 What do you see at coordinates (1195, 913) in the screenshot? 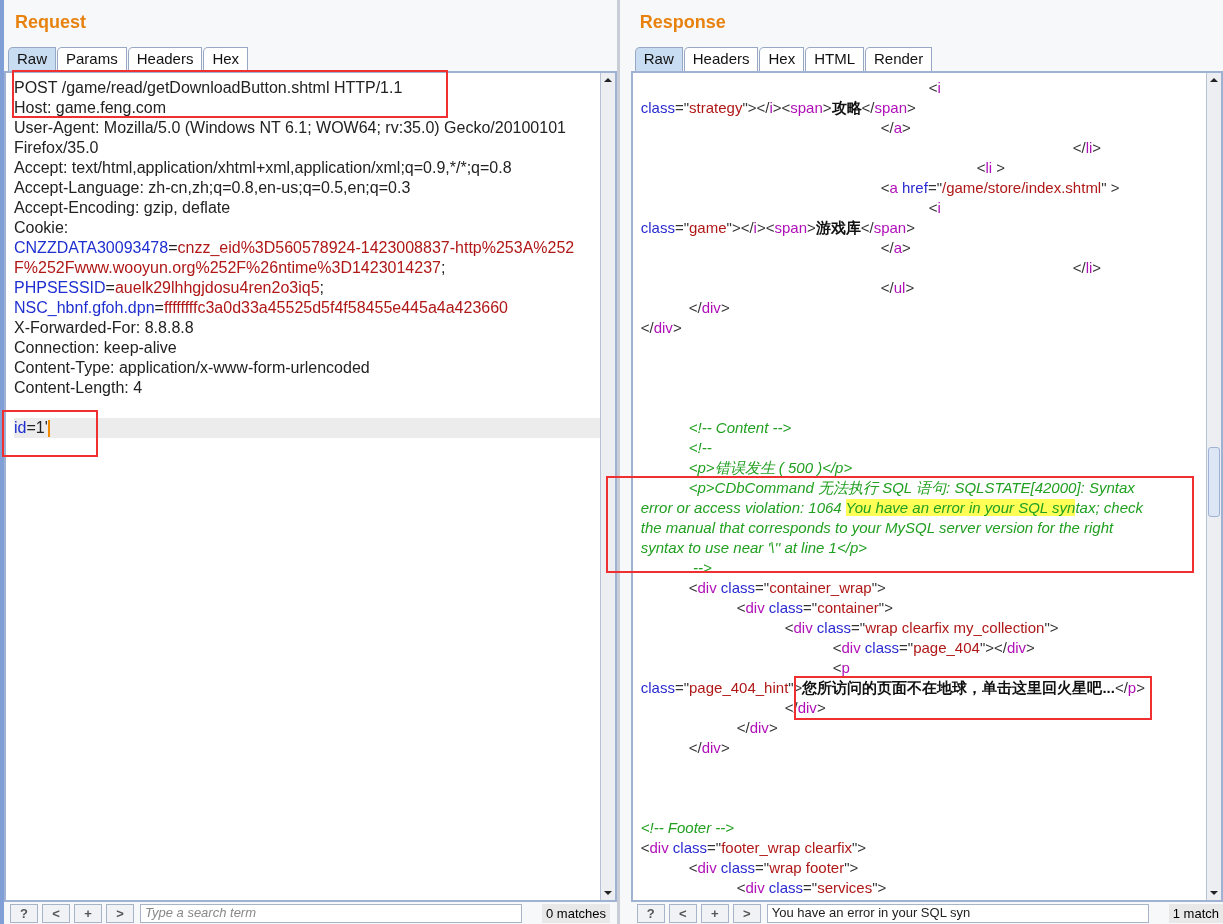
I see `match-count: 1 match` at bounding box center [1195, 913].